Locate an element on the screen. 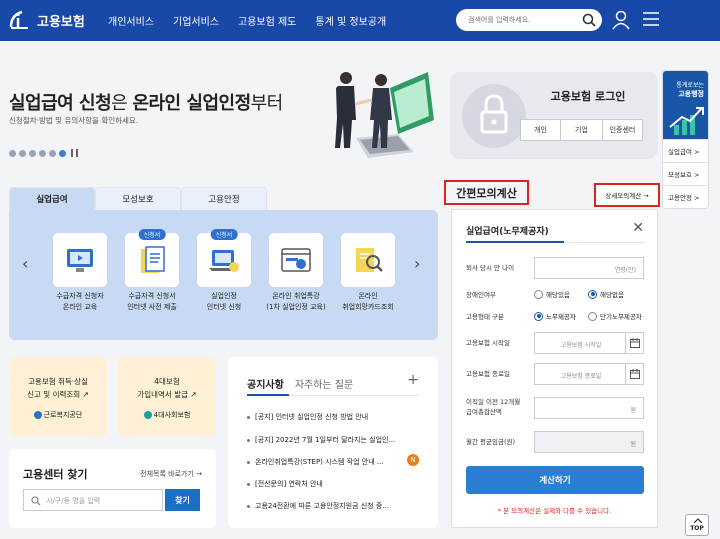  income-input: 원 is located at coordinates (589, 408).